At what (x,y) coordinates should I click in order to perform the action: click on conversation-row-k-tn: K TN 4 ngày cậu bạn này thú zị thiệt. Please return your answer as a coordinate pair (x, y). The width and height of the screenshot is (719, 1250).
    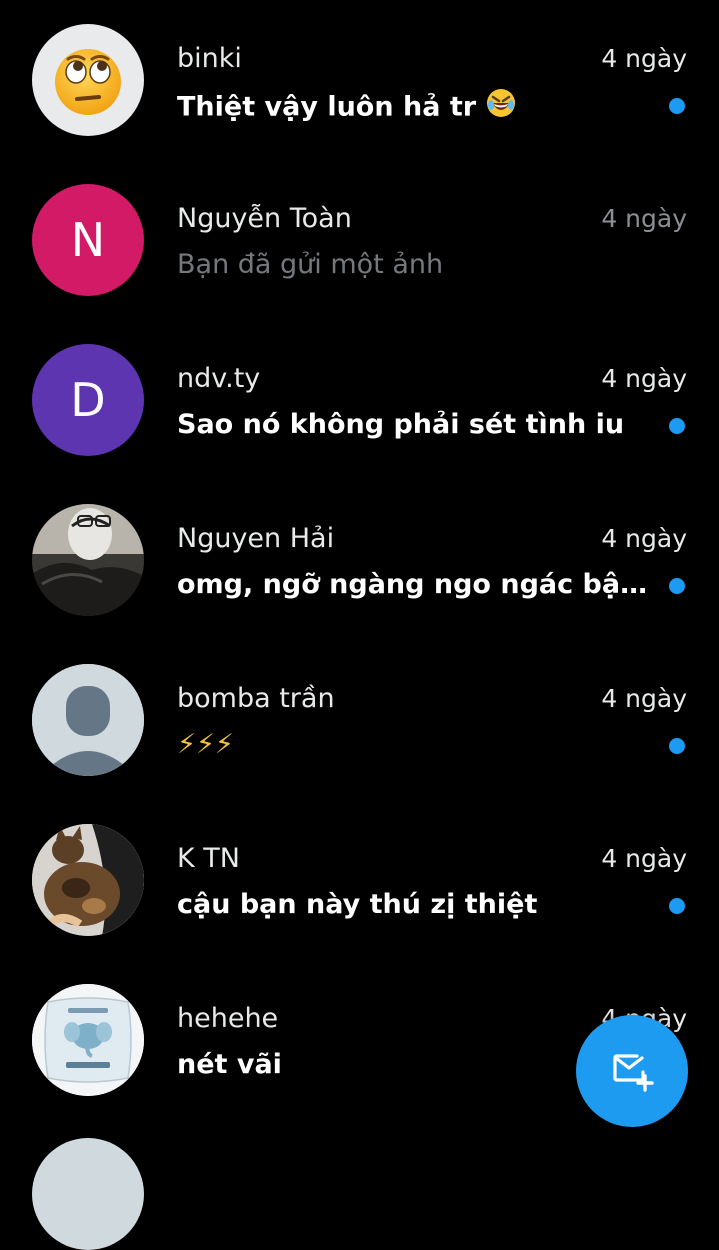
    Looking at the image, I should click on (359, 904).